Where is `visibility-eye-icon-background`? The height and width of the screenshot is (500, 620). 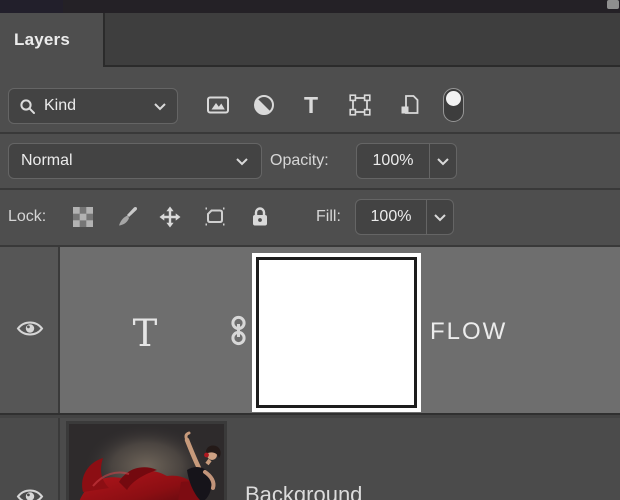
visibility-eye-icon-background is located at coordinates (30, 493).